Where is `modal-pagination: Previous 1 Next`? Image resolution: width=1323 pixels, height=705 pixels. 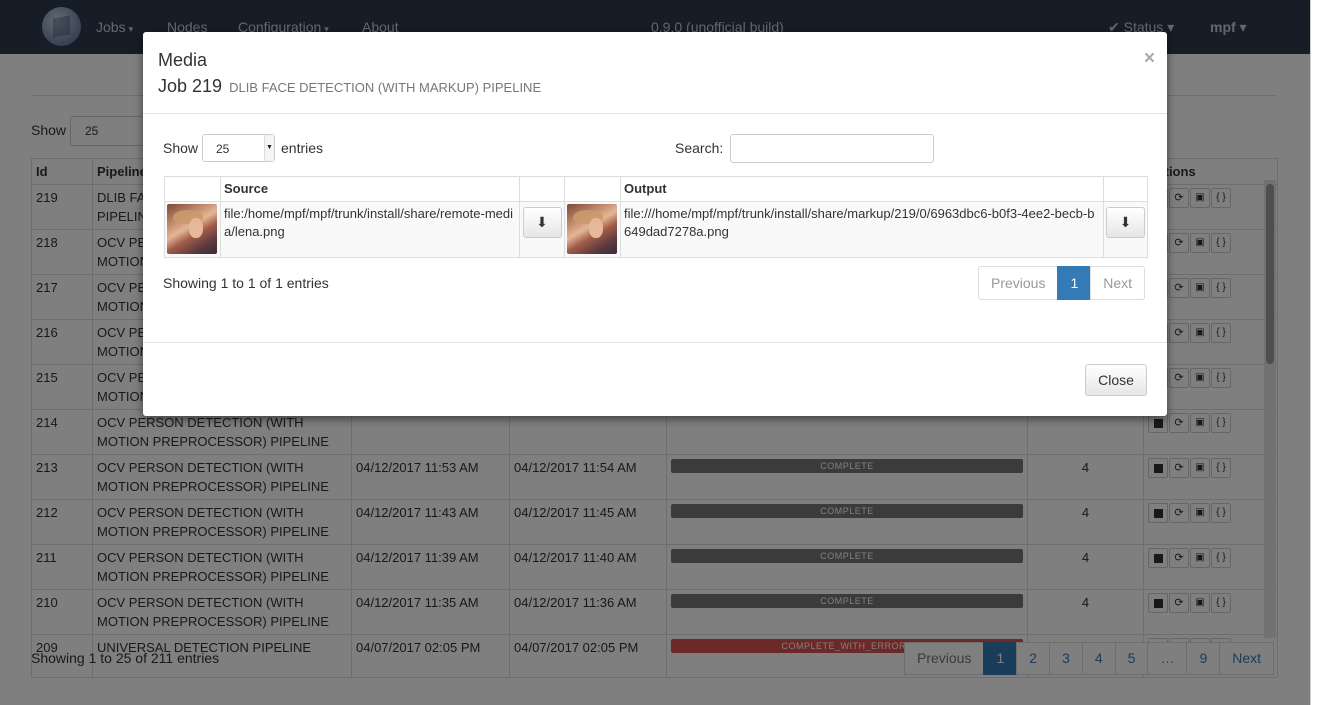
modal-pagination: Previous 1 Next is located at coordinates (1062, 283).